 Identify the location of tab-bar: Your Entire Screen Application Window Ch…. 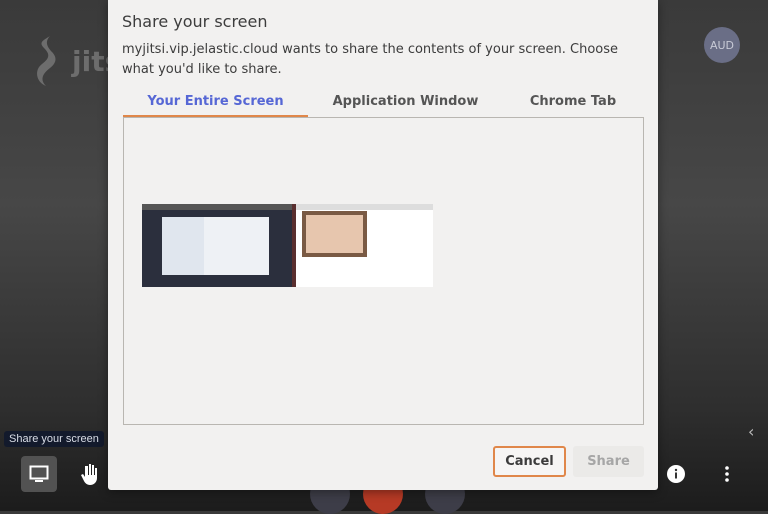
(383, 103).